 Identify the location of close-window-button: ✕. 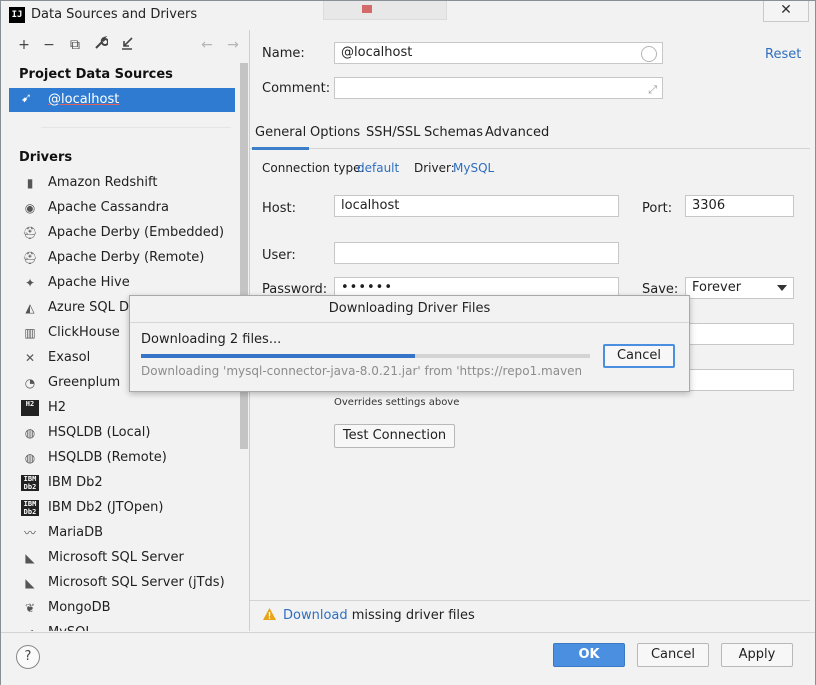
(786, 11).